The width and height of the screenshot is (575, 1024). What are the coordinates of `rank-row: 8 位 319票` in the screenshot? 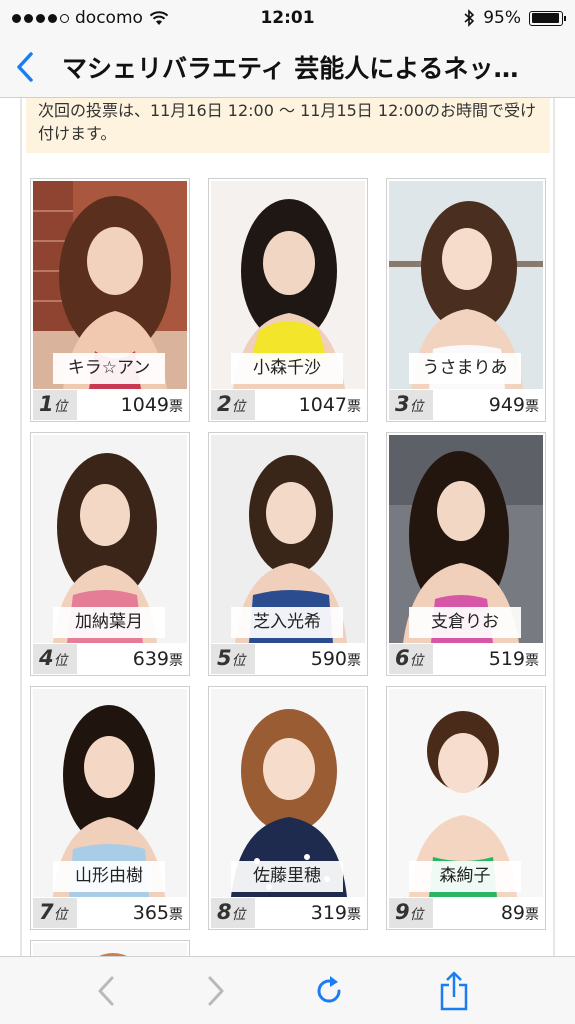 It's located at (288, 913).